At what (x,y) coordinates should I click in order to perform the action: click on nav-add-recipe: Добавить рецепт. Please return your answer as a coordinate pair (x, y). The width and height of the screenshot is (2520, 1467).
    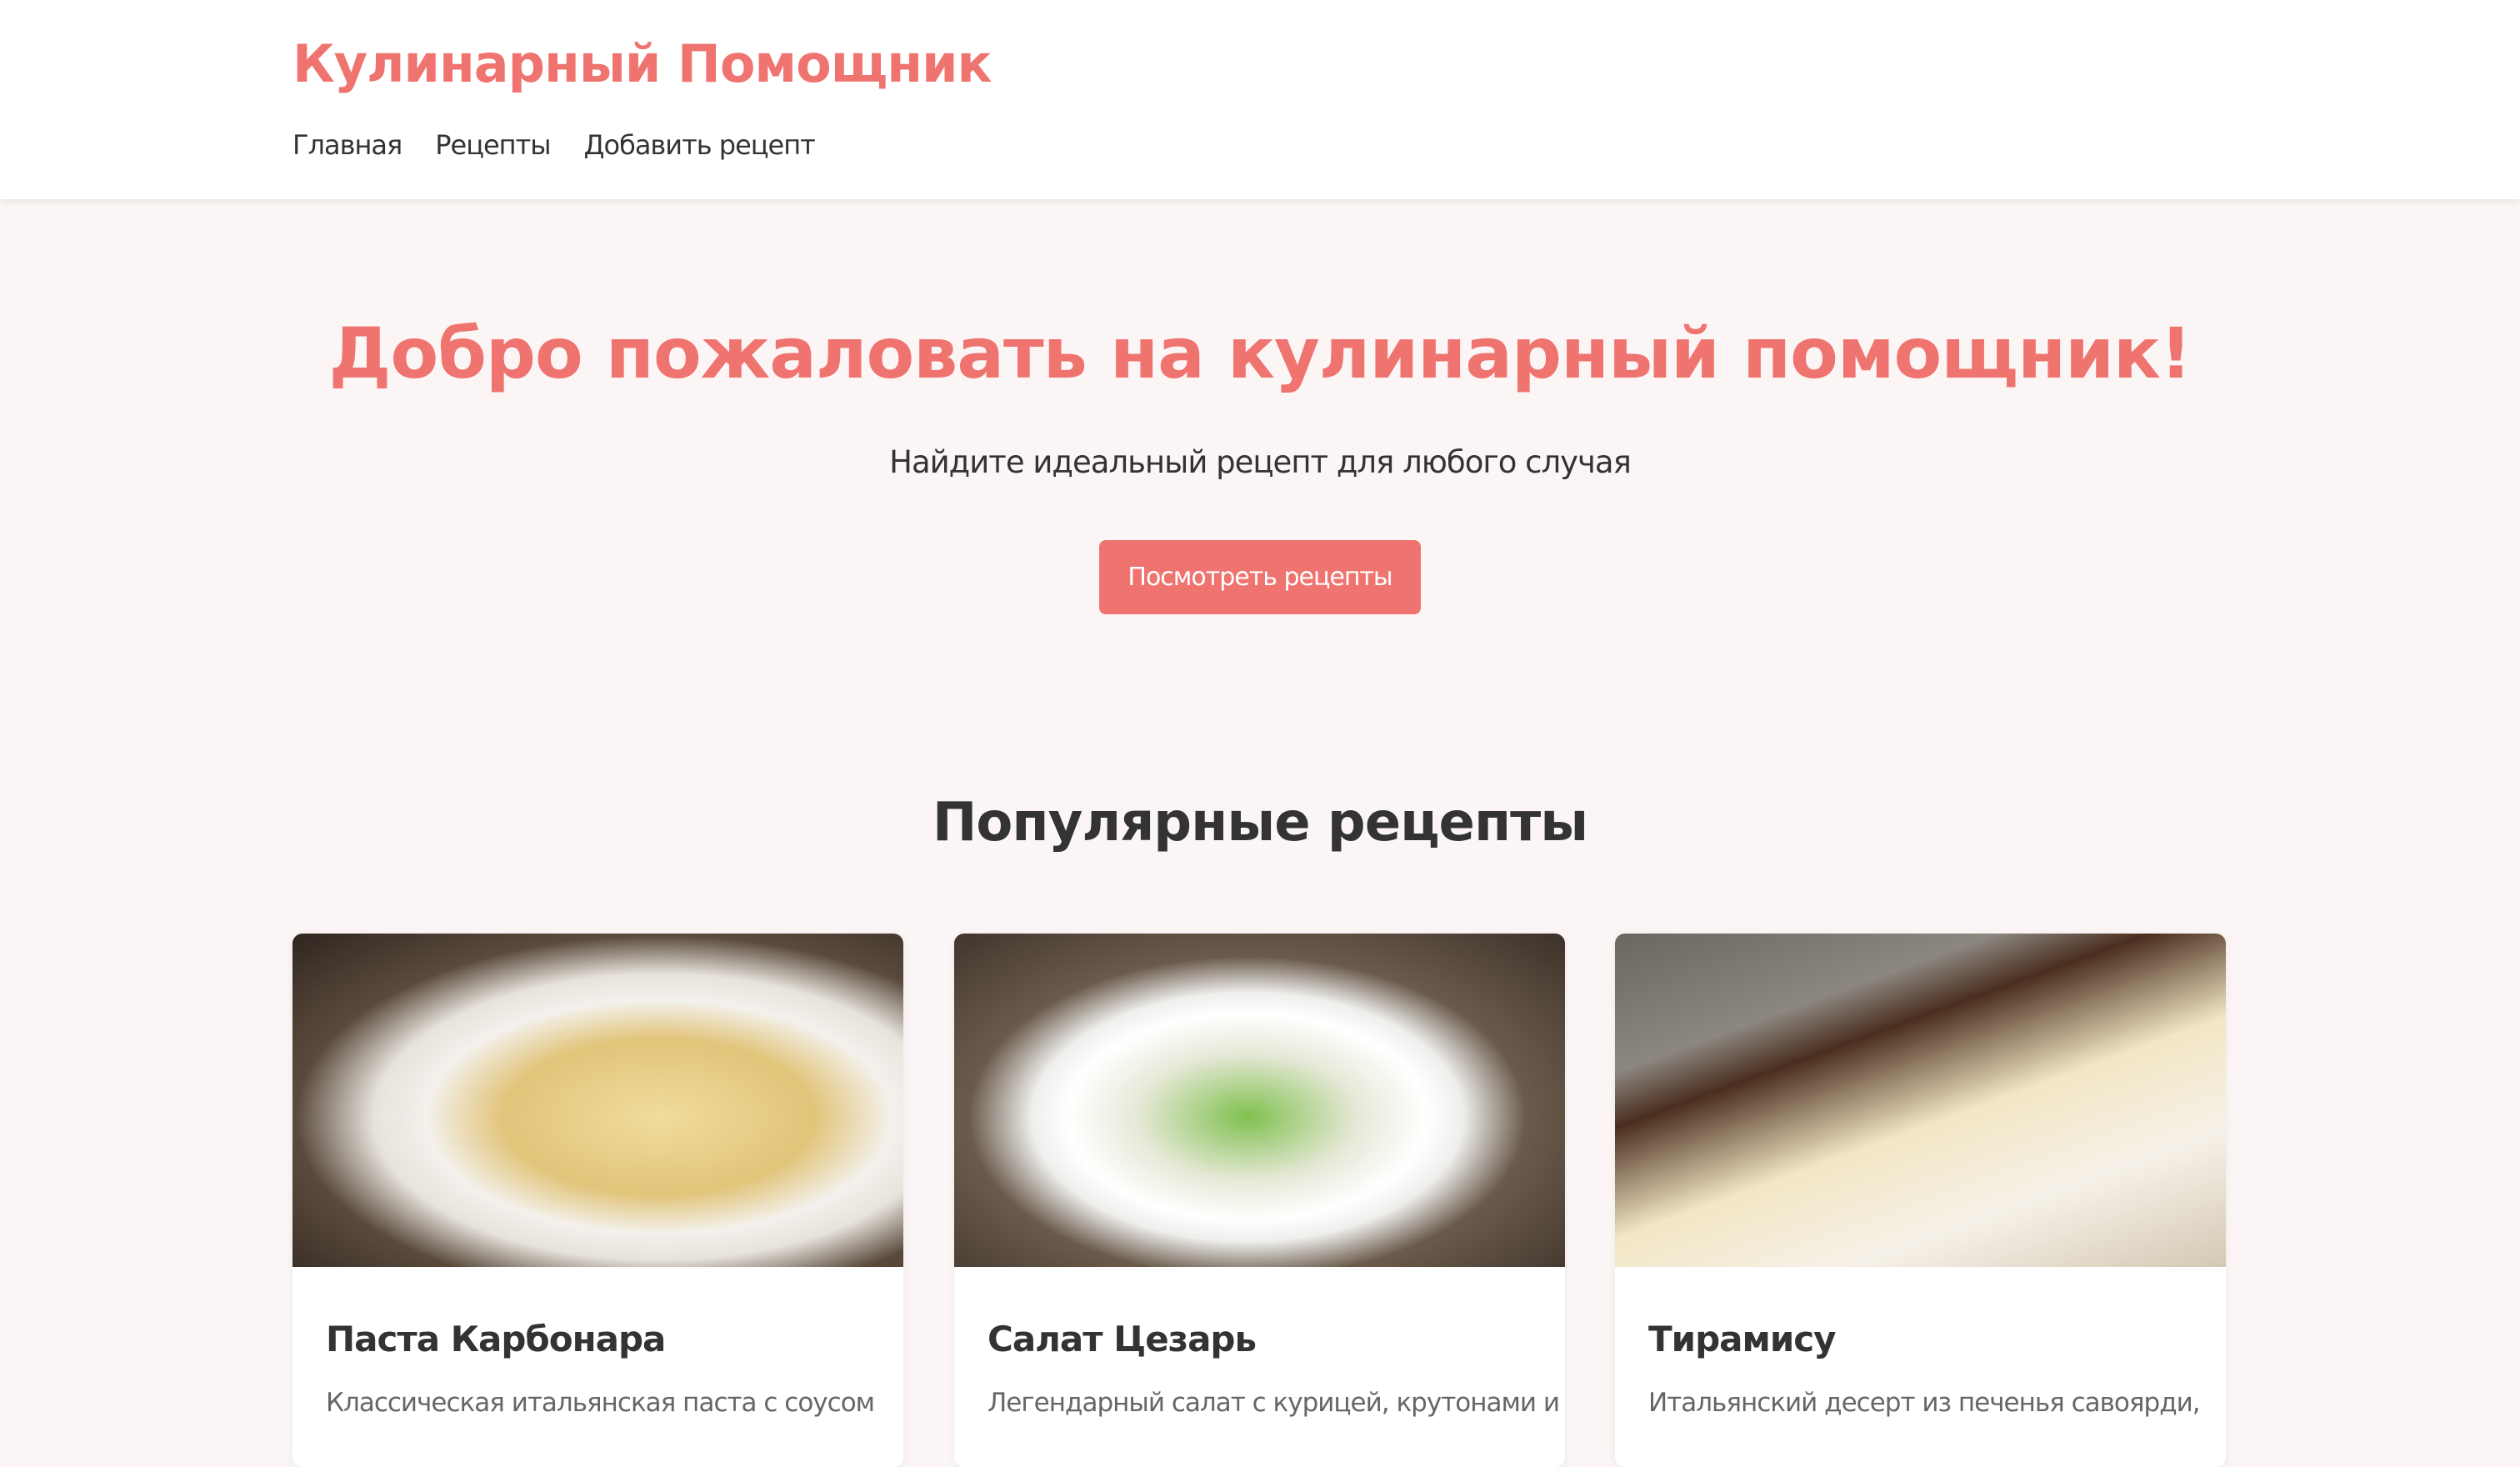
    Looking at the image, I should click on (700, 145).